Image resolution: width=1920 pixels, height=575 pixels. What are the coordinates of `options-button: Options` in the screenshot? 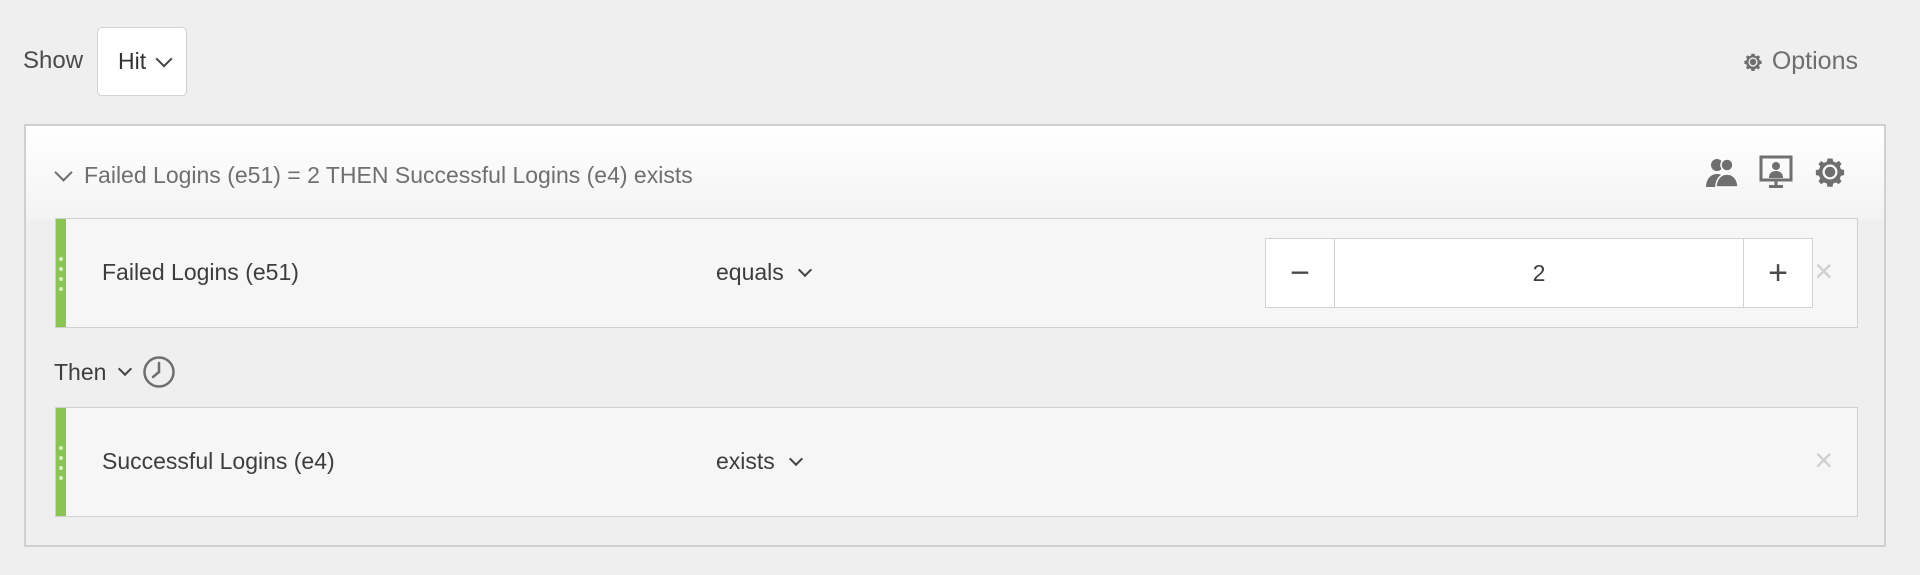 It's located at (1800, 61).